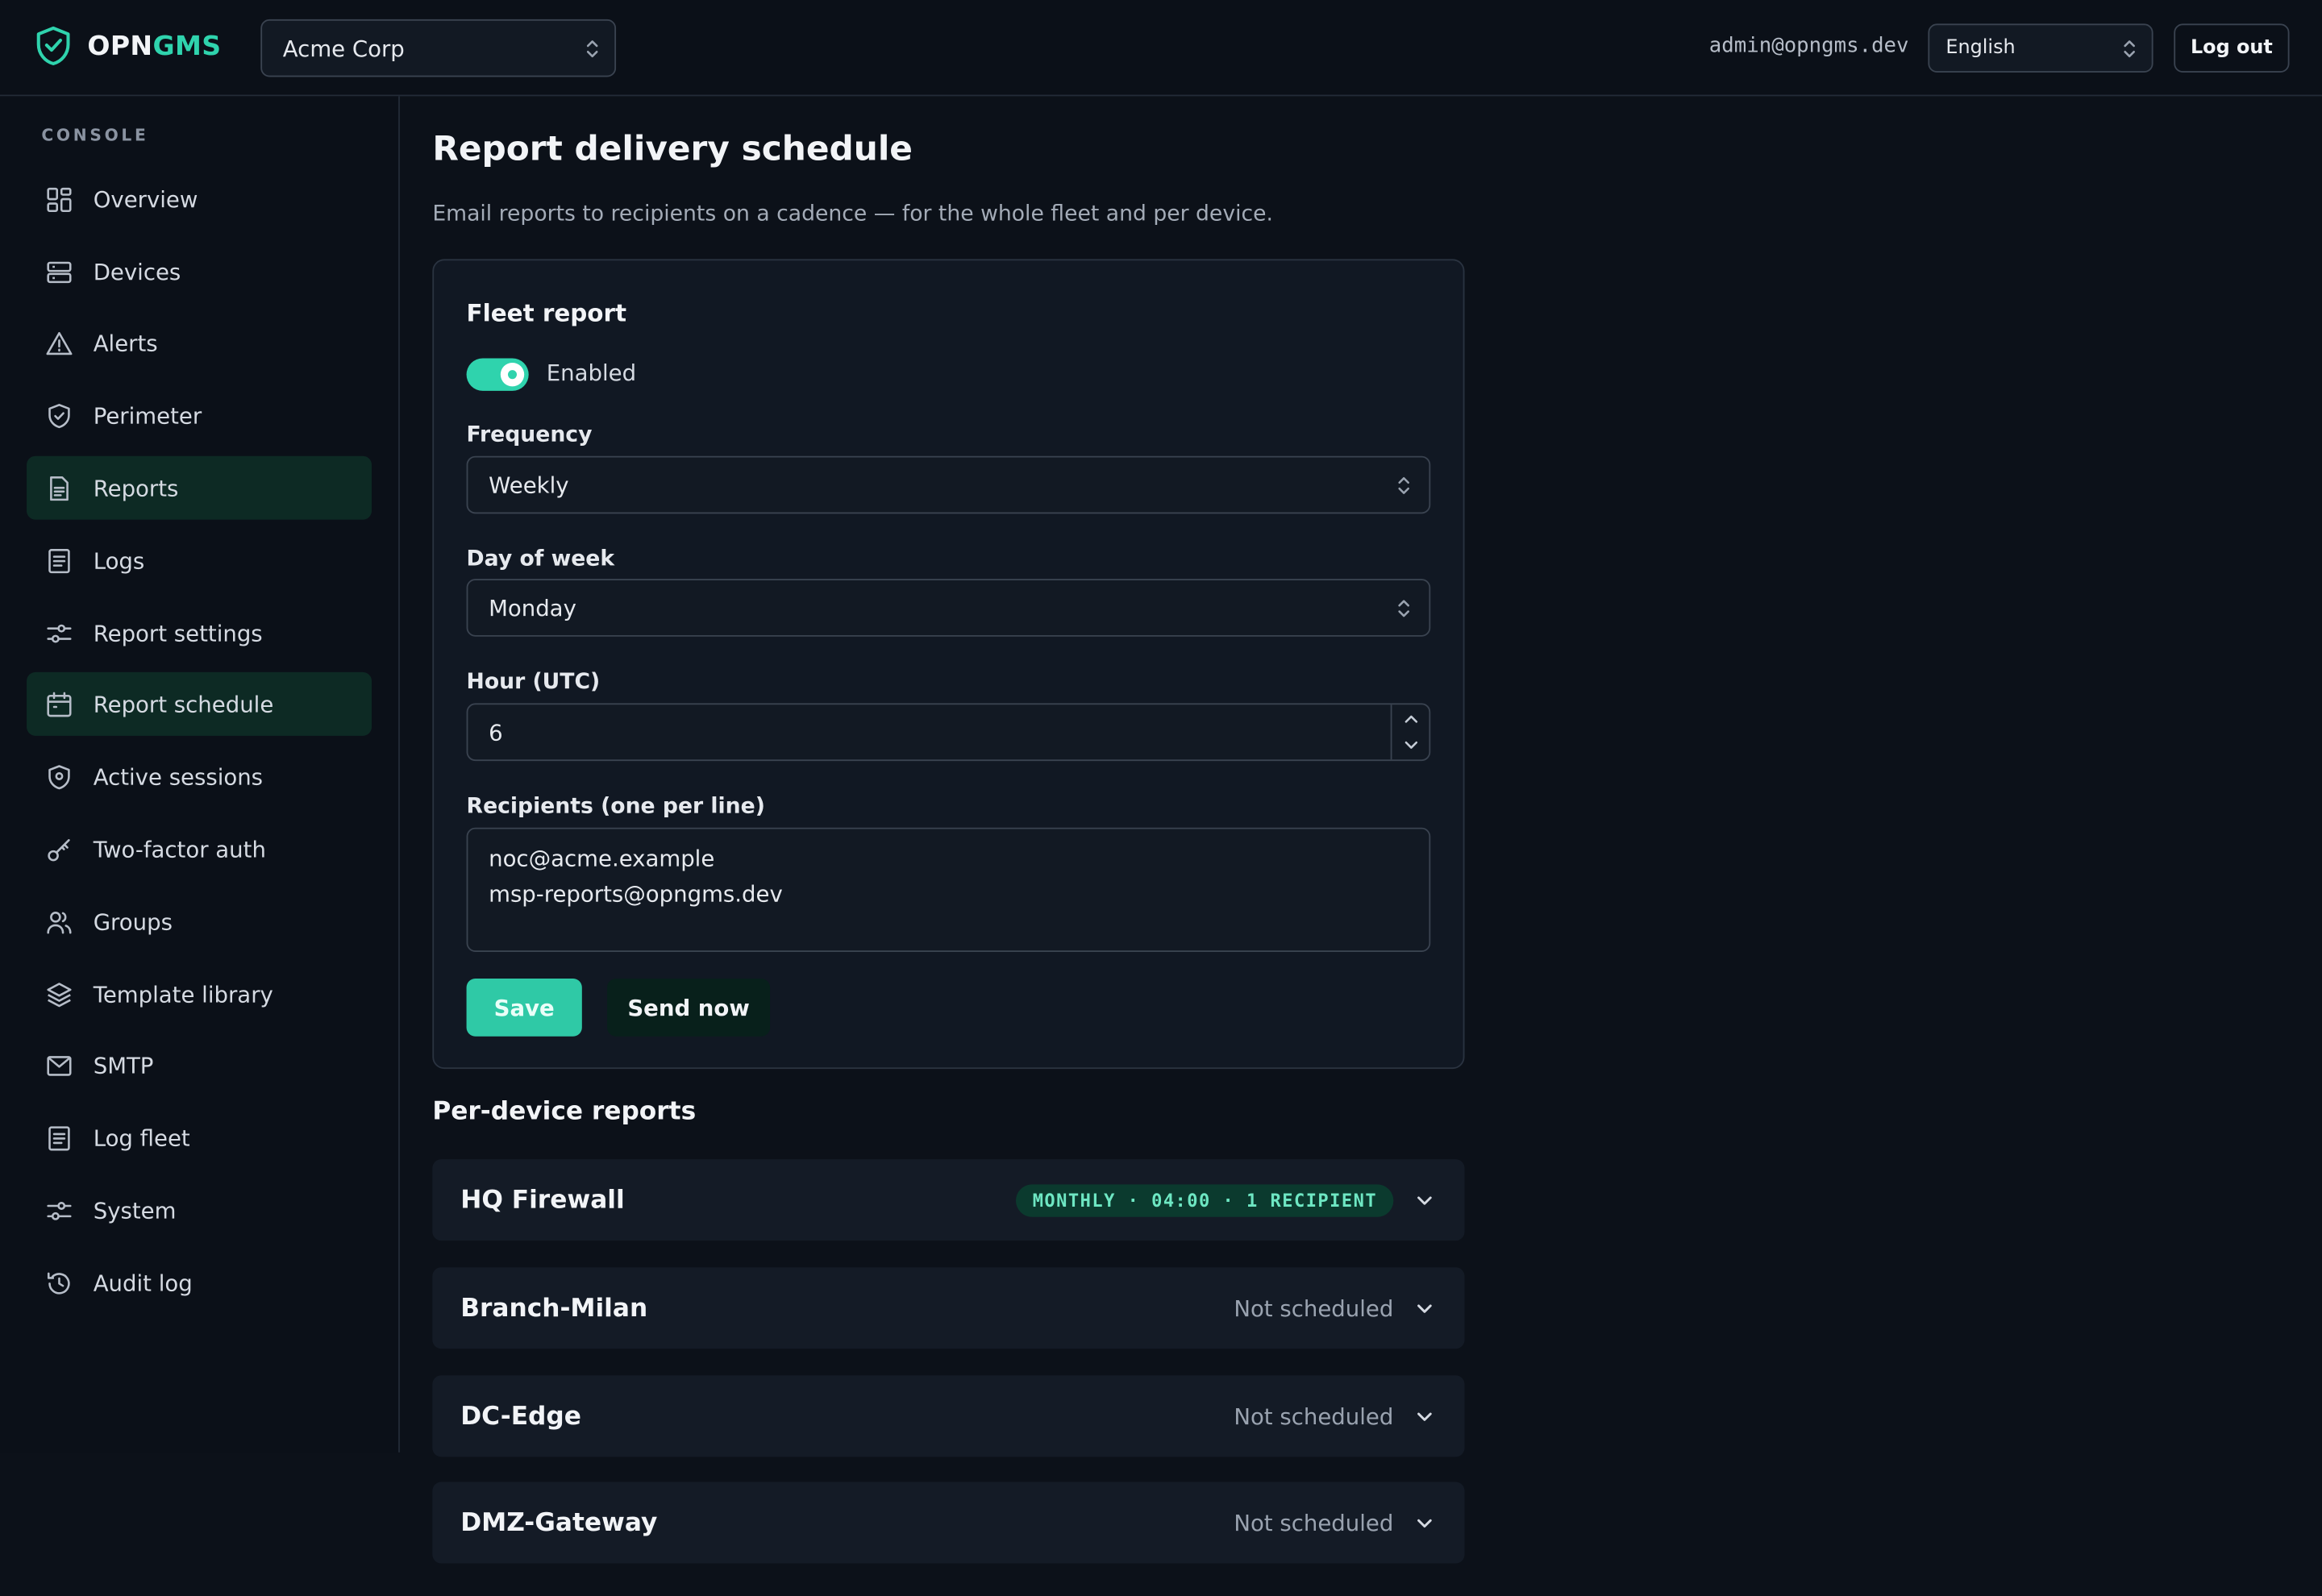 The image size is (2322, 1596). Describe the element at coordinates (60, 704) in the screenshot. I see `calendar-icon` at that location.